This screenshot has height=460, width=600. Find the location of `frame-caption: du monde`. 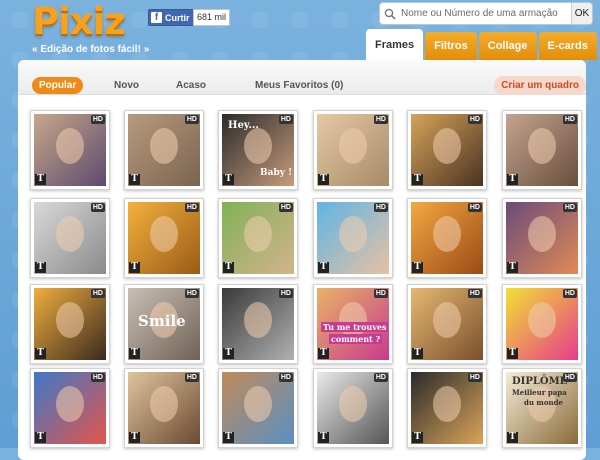

frame-caption: du monde is located at coordinates (543, 402).